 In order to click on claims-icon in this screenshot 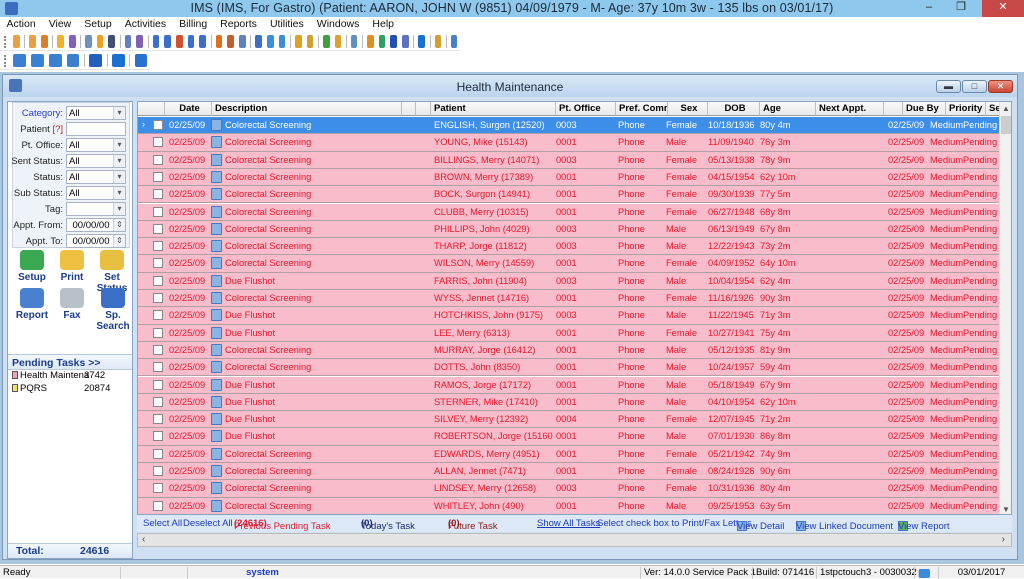, I will do `click(179, 41)`.